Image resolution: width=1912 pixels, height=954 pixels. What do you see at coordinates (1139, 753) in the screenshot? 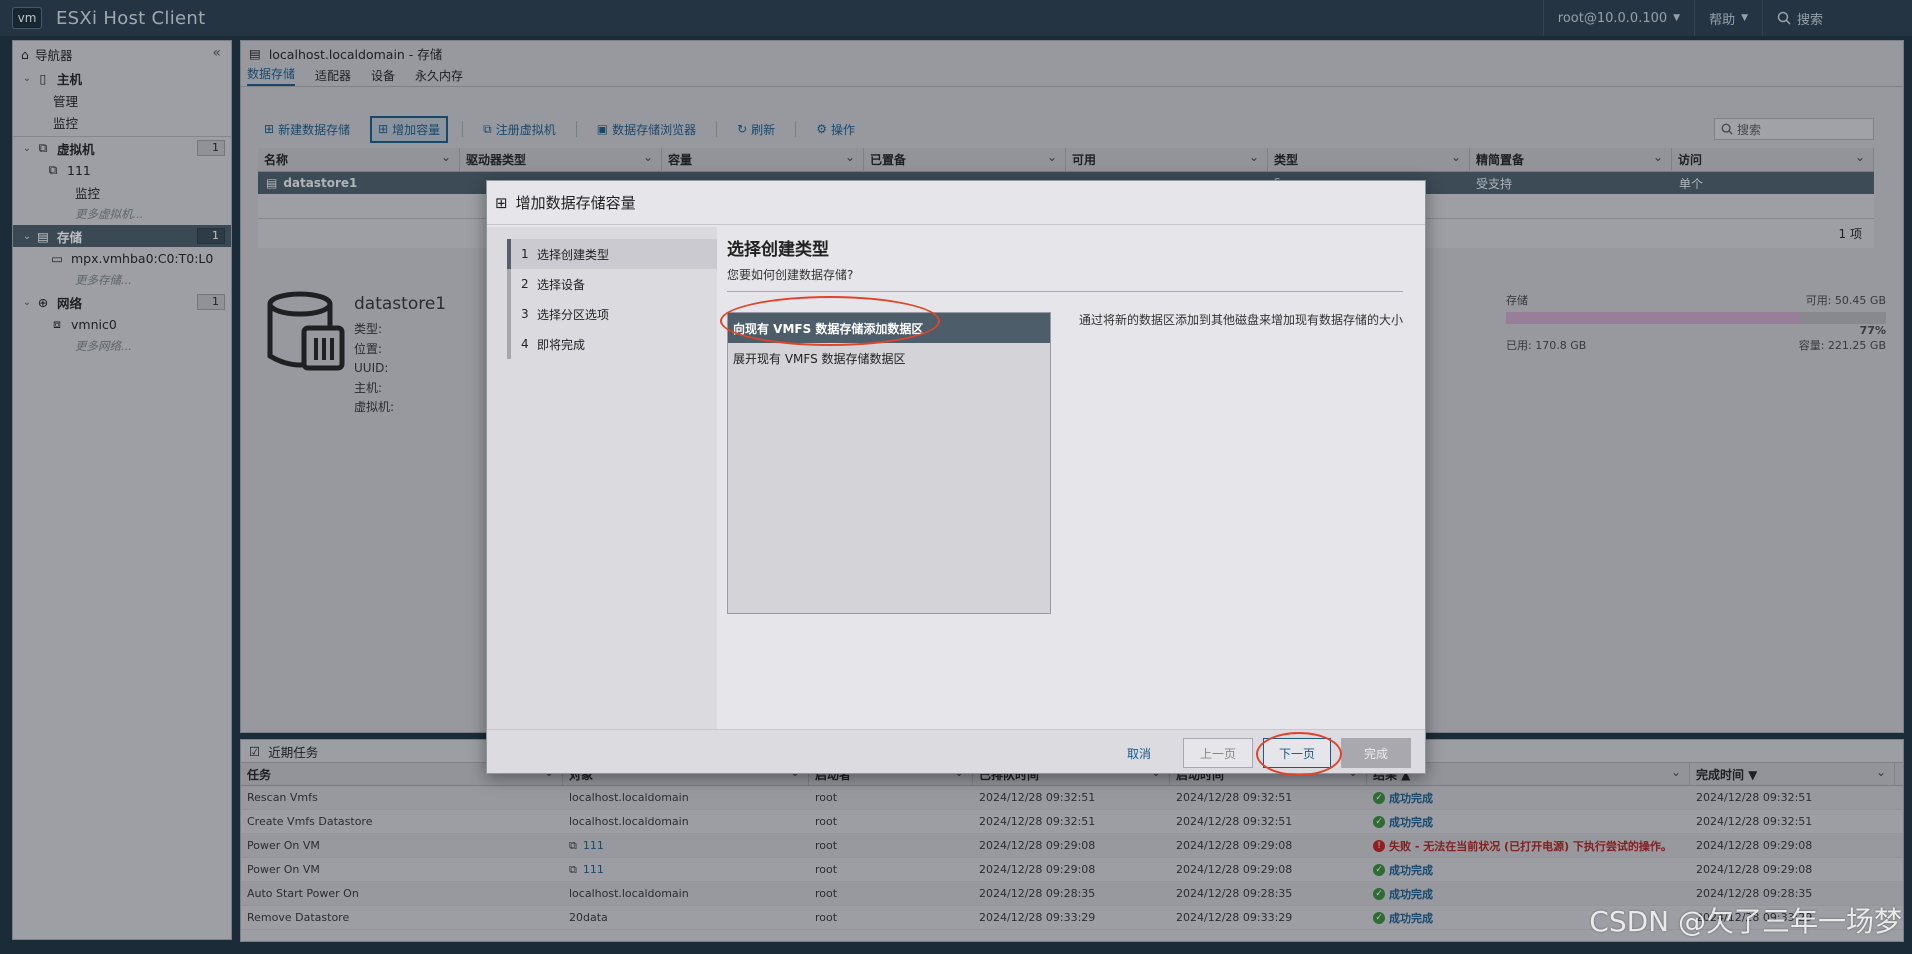
I see `cancel-button: 取消` at bounding box center [1139, 753].